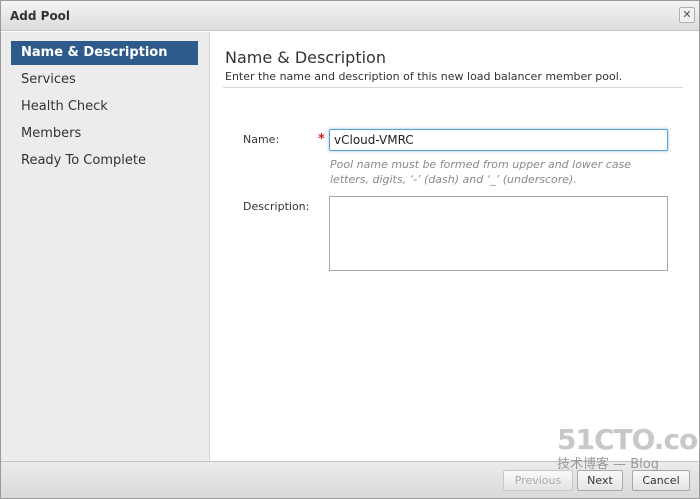 This screenshot has width=700, height=499. What do you see at coordinates (104, 80) in the screenshot?
I see `sidebar-item-services: Services` at bounding box center [104, 80].